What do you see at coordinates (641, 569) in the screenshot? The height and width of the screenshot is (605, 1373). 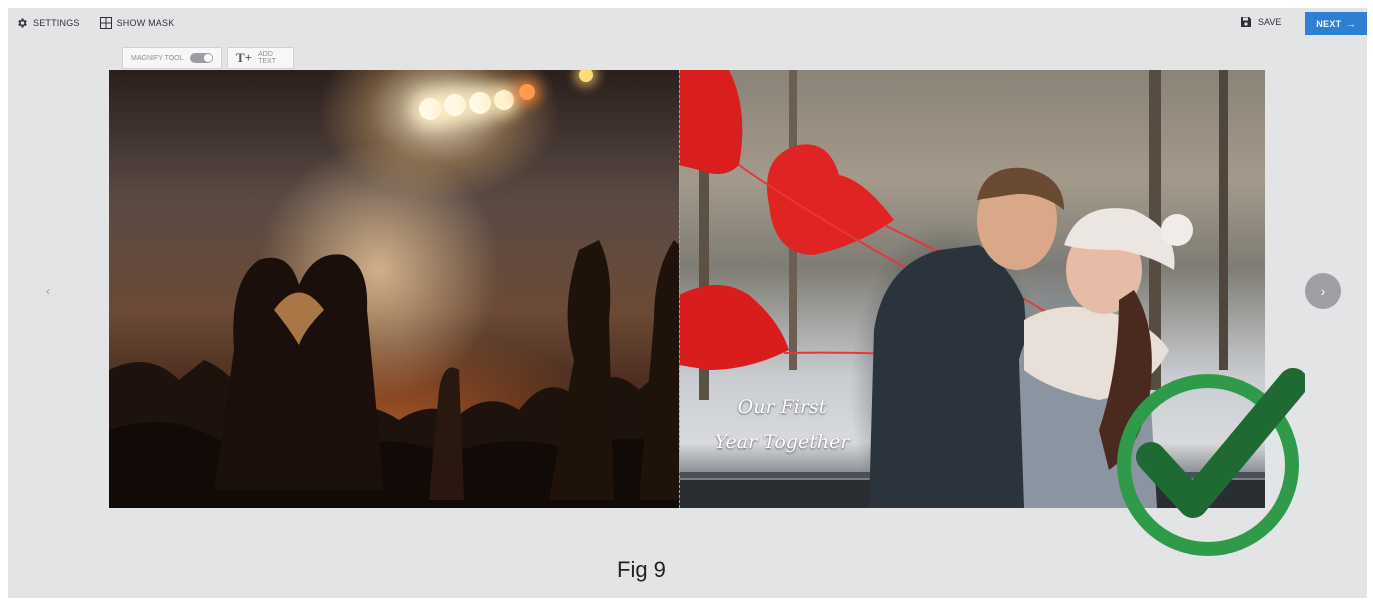 I see `figure-label: Fig 9` at bounding box center [641, 569].